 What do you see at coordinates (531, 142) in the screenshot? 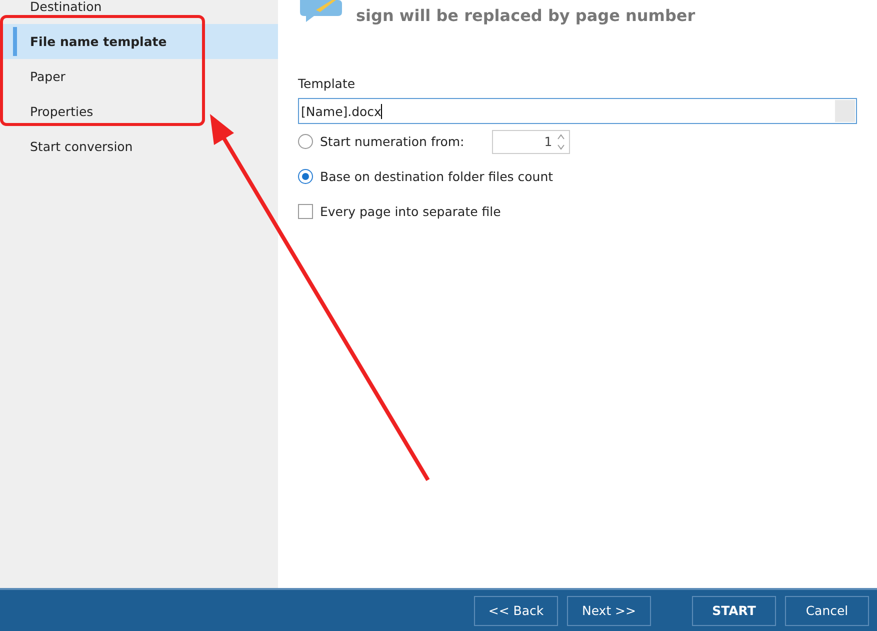
I see `number-spinner: 1` at bounding box center [531, 142].